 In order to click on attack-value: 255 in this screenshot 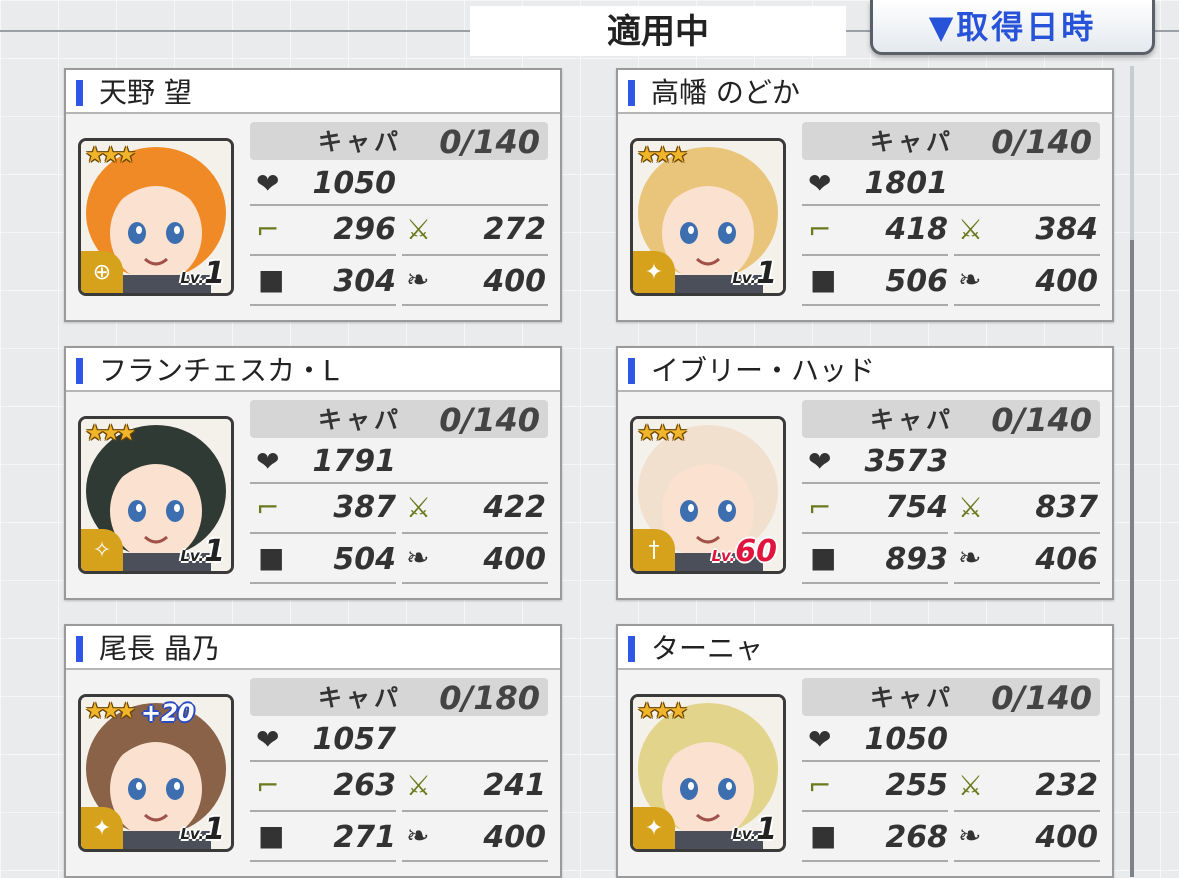, I will do `click(916, 785)`.